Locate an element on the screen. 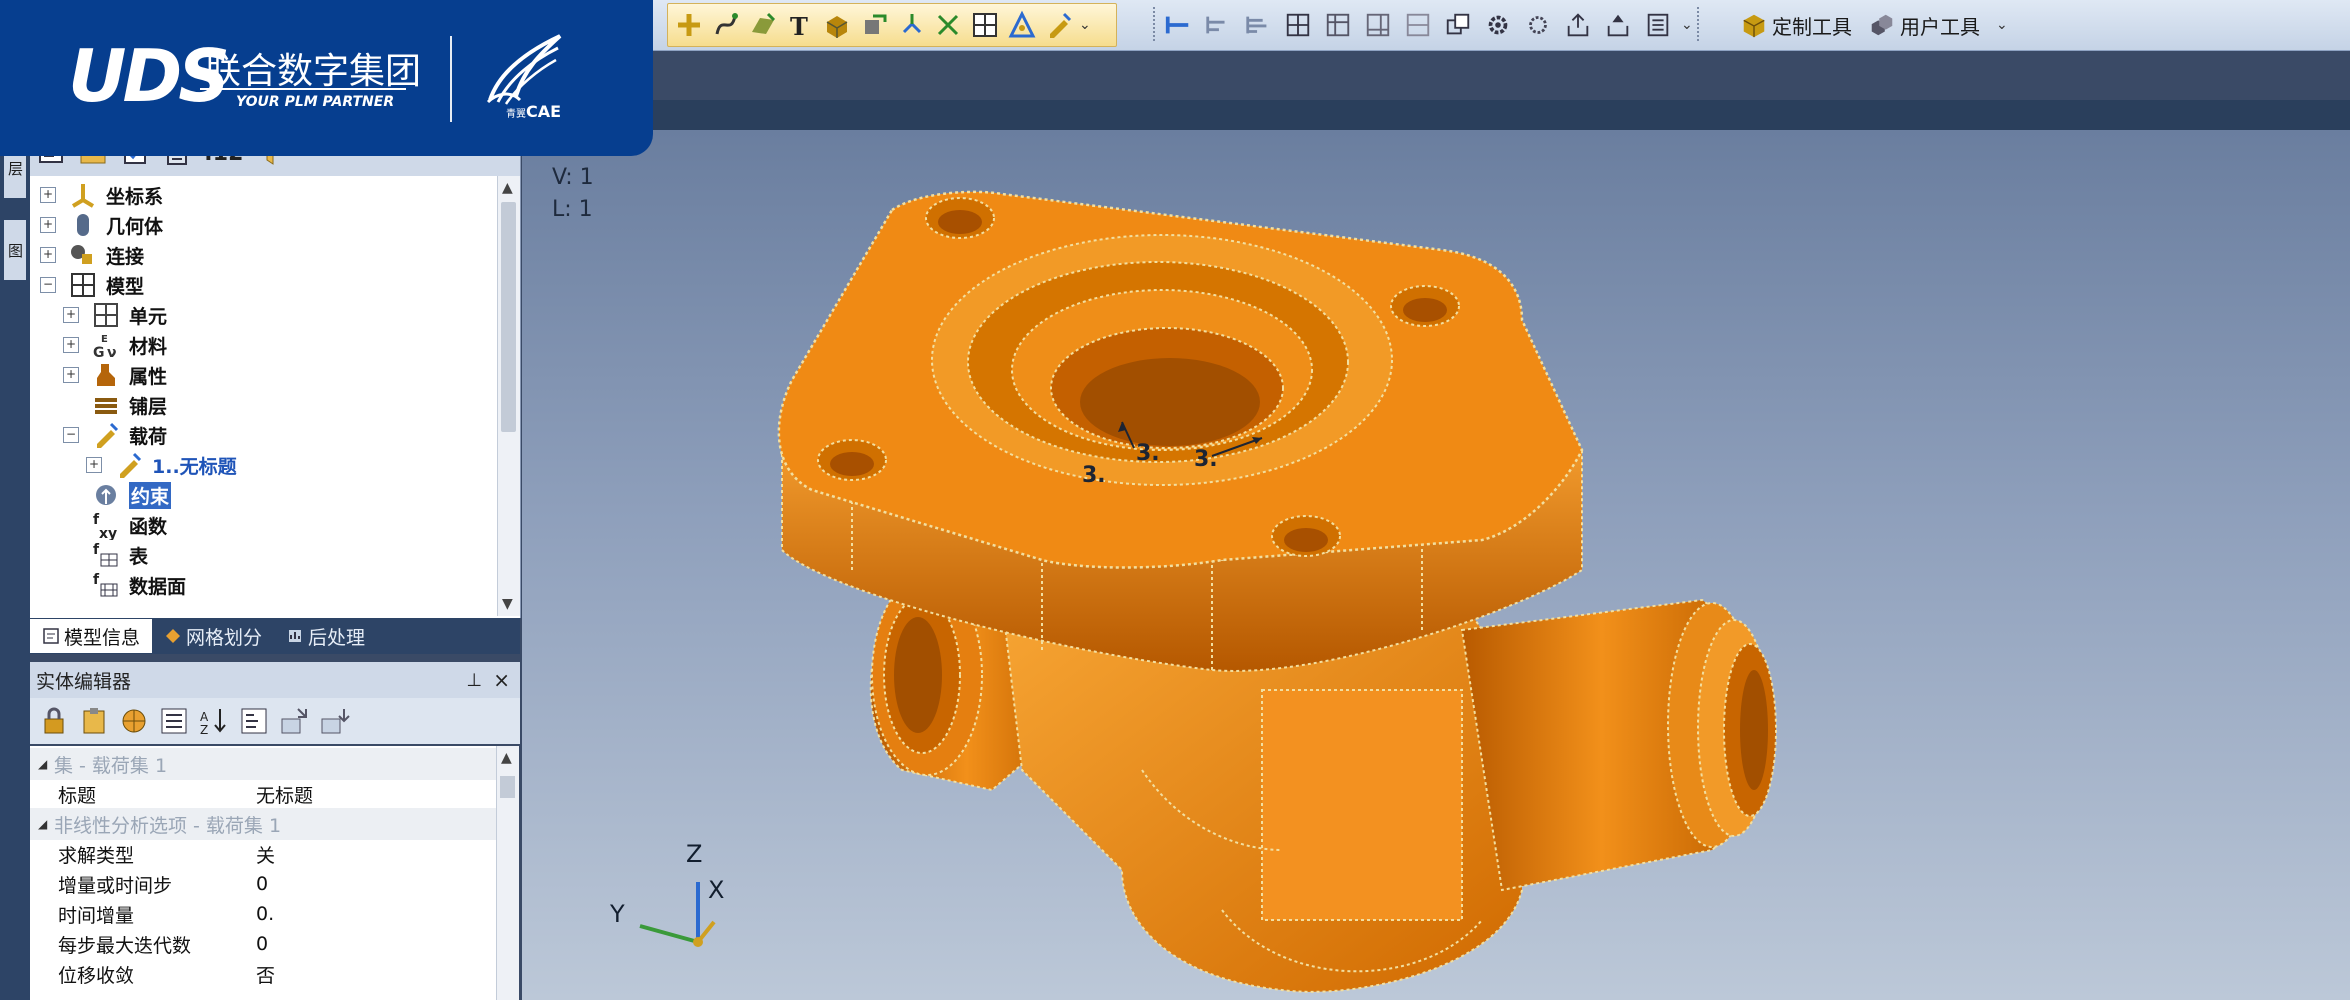 This screenshot has width=2350, height=1000. tree-item: f xy 函数 is located at coordinates (115, 525).